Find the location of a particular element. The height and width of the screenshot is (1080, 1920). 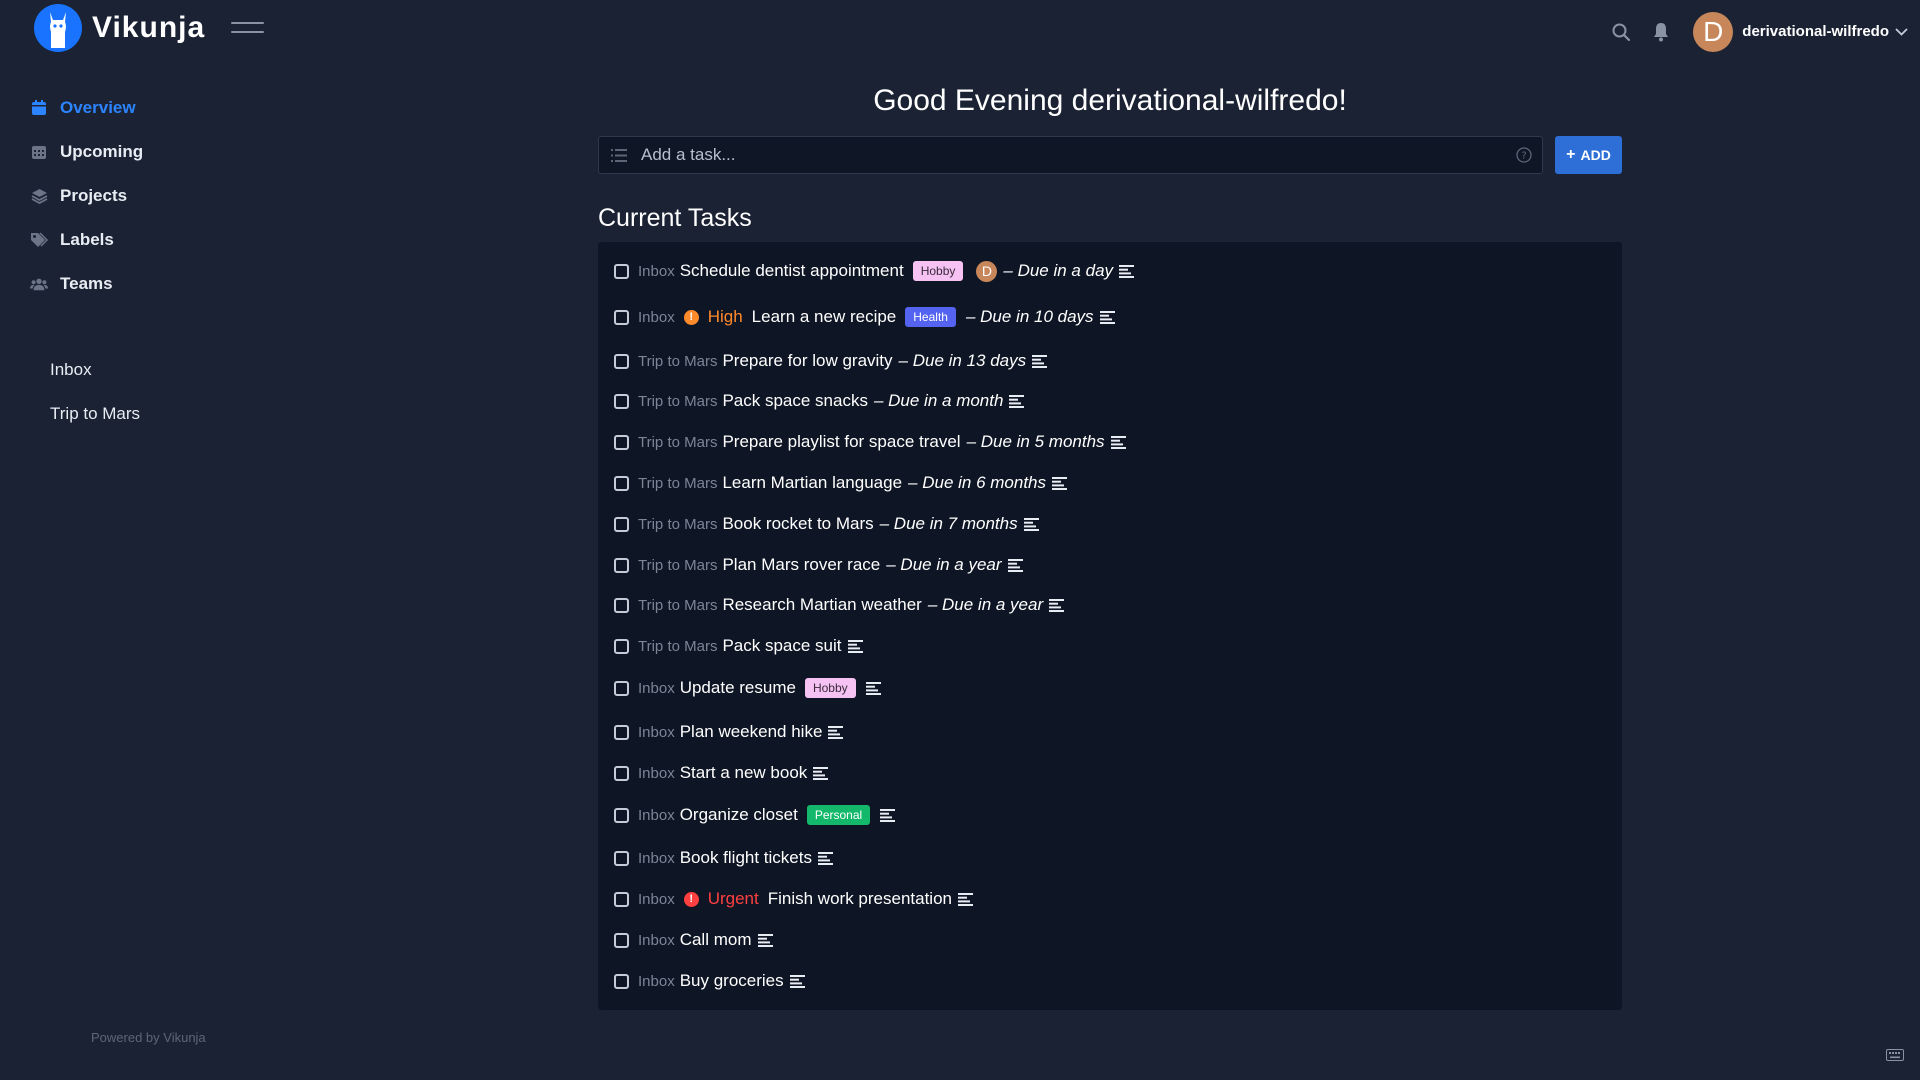

task-title: Research Martian weather is located at coordinates (821, 605).